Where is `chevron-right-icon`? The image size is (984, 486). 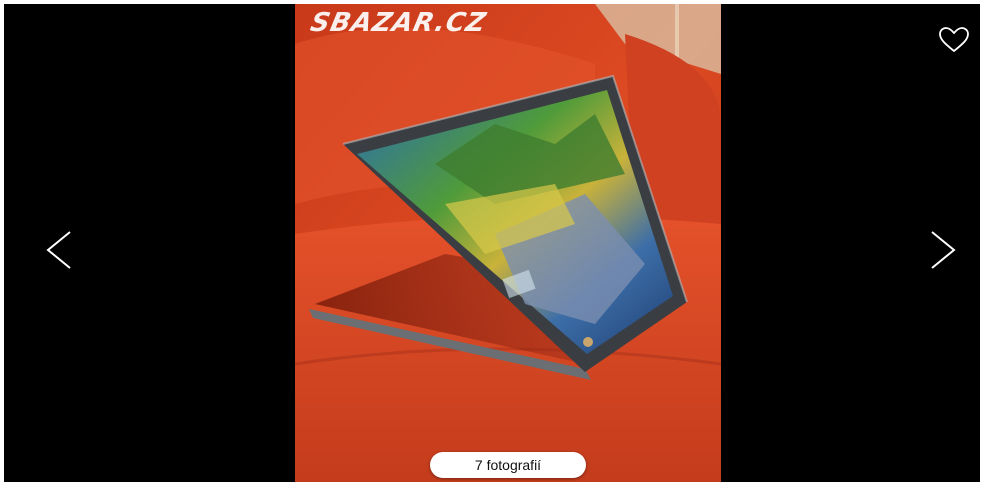
chevron-right-icon is located at coordinates (943, 250).